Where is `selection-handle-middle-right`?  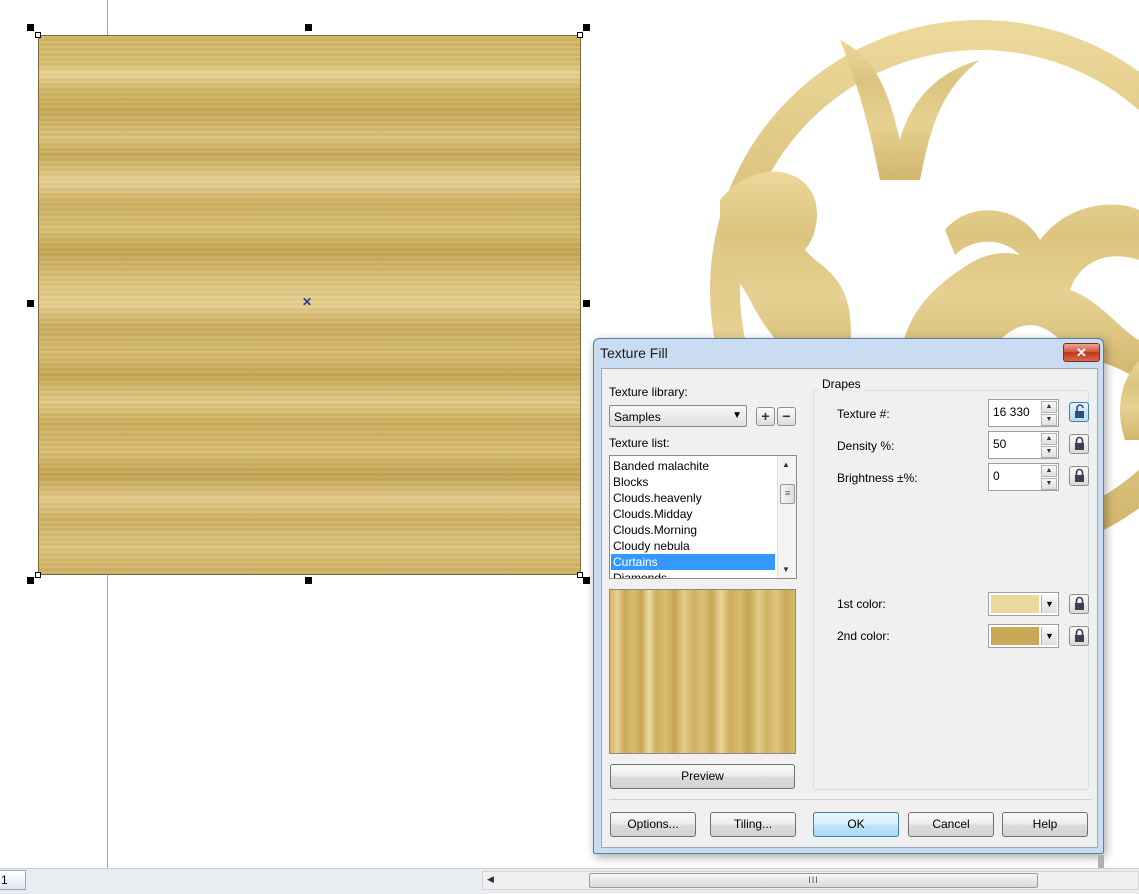
selection-handle-middle-right is located at coordinates (586, 303).